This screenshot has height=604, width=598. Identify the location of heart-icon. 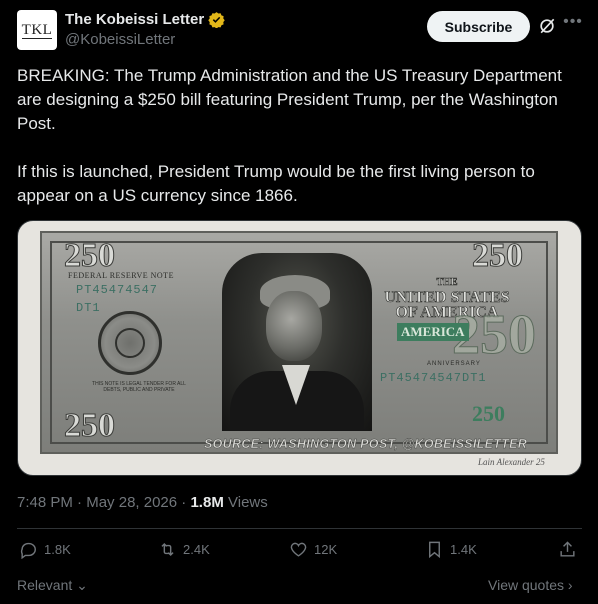
(298, 549).